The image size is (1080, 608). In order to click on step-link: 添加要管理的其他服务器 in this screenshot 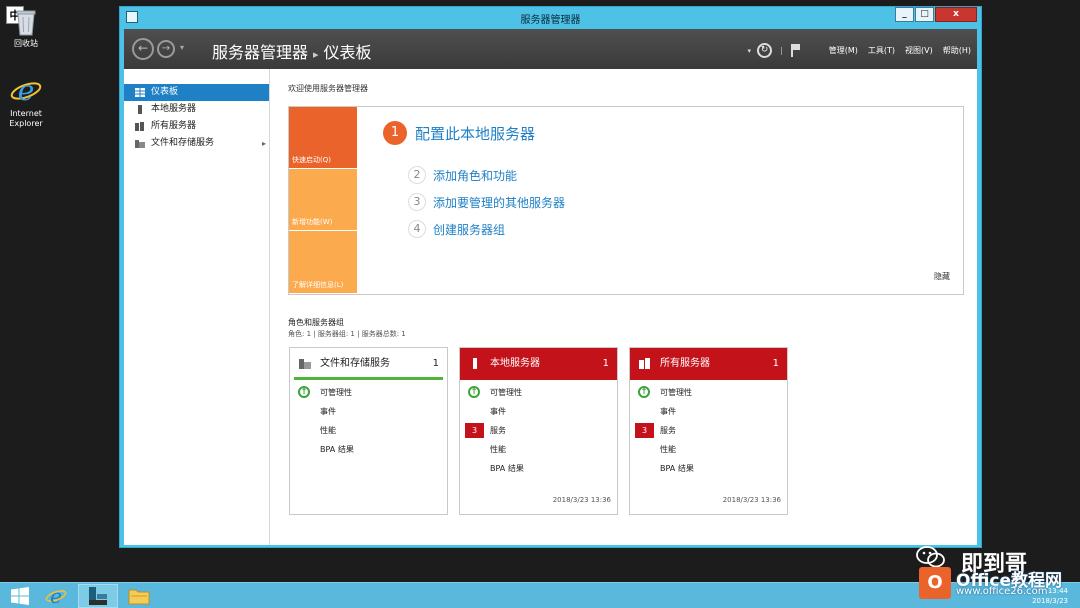, I will do `click(499, 202)`.